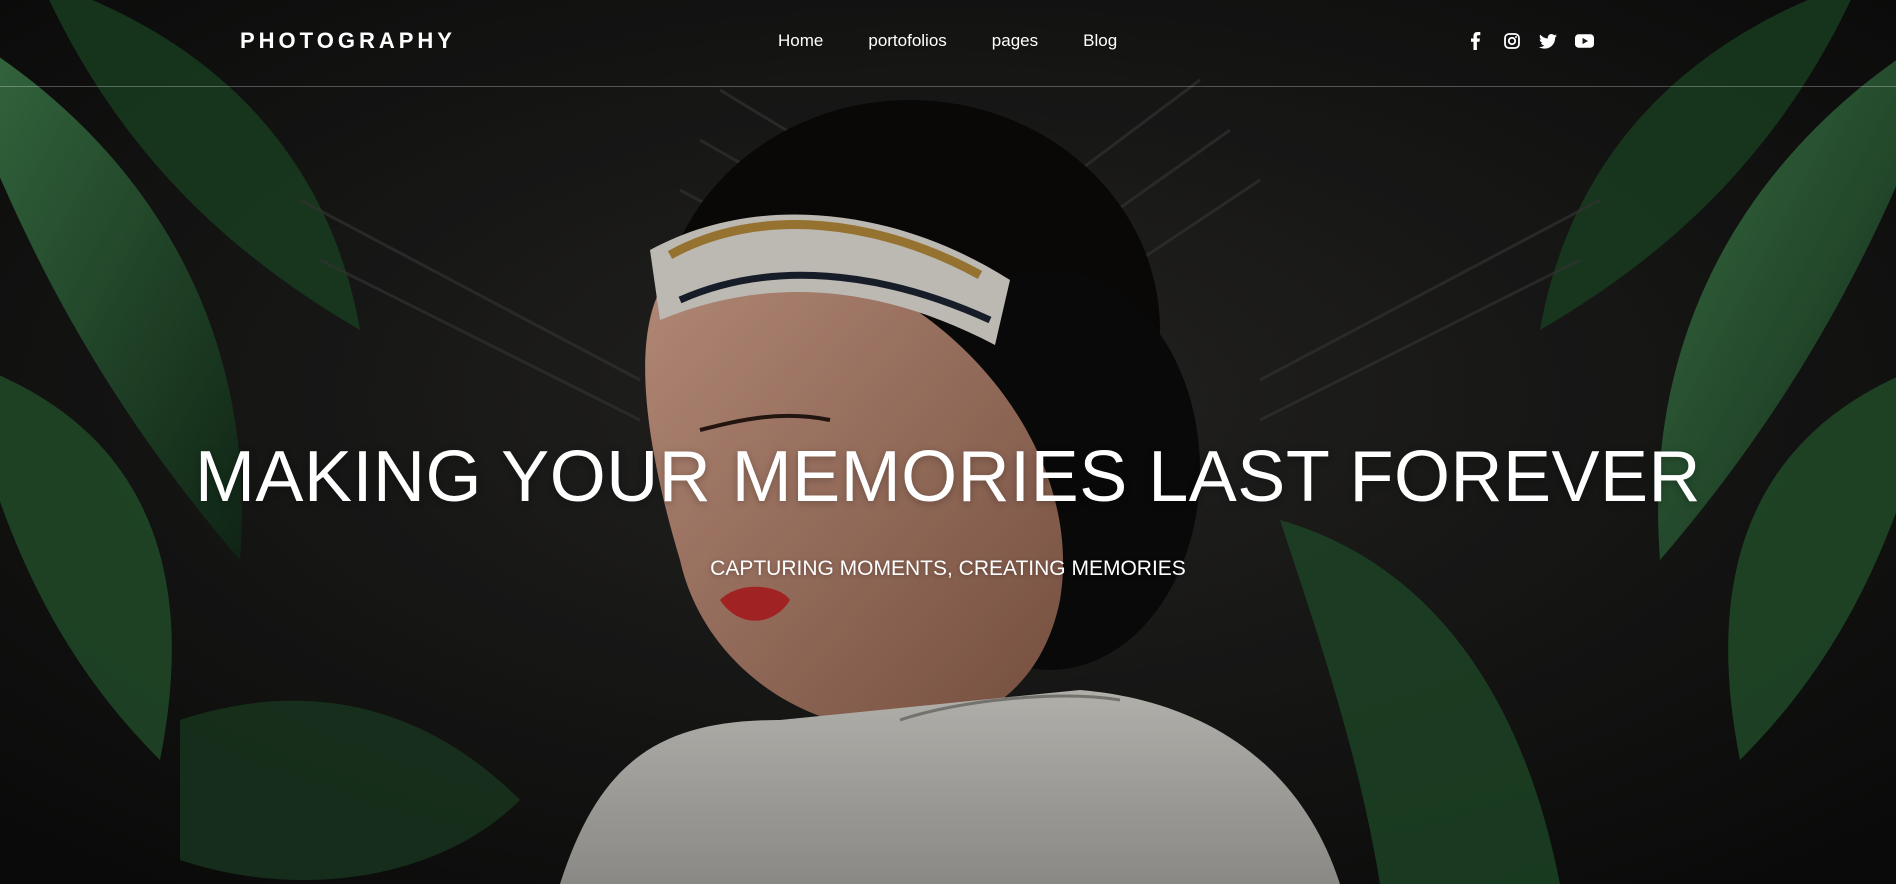 The height and width of the screenshot is (884, 1896). What do you see at coordinates (1476, 41) in the screenshot?
I see `facebook-icon` at bounding box center [1476, 41].